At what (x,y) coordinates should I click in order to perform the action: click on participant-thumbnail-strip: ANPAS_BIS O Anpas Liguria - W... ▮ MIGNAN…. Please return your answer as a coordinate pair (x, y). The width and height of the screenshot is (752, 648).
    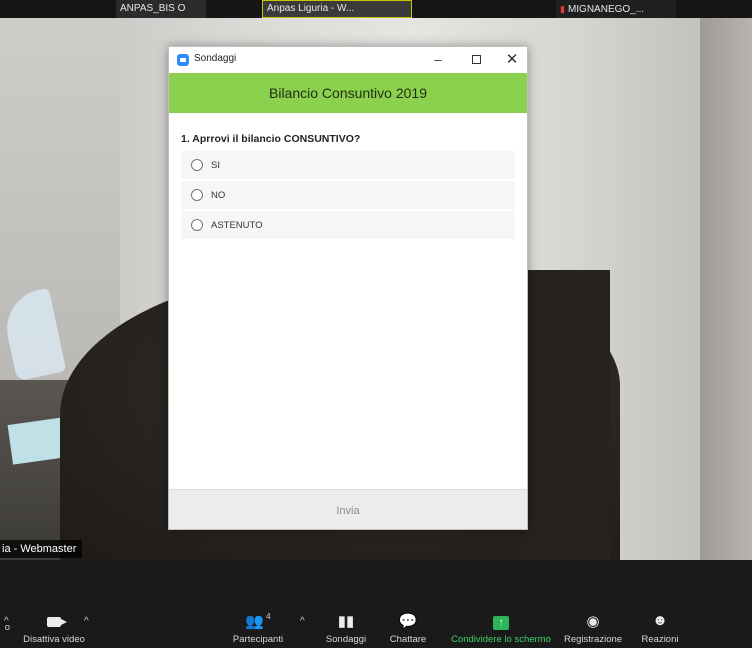
    Looking at the image, I should click on (376, 9).